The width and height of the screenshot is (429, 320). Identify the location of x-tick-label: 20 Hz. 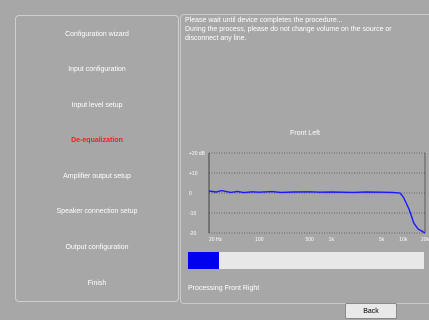
(216, 240).